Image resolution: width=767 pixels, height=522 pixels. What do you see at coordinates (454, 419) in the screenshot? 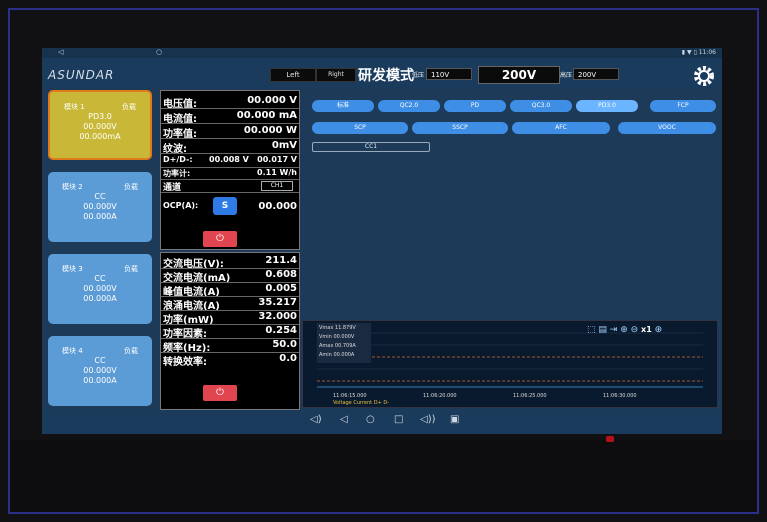
I see `screenshot-icon: ▣` at bounding box center [454, 419].